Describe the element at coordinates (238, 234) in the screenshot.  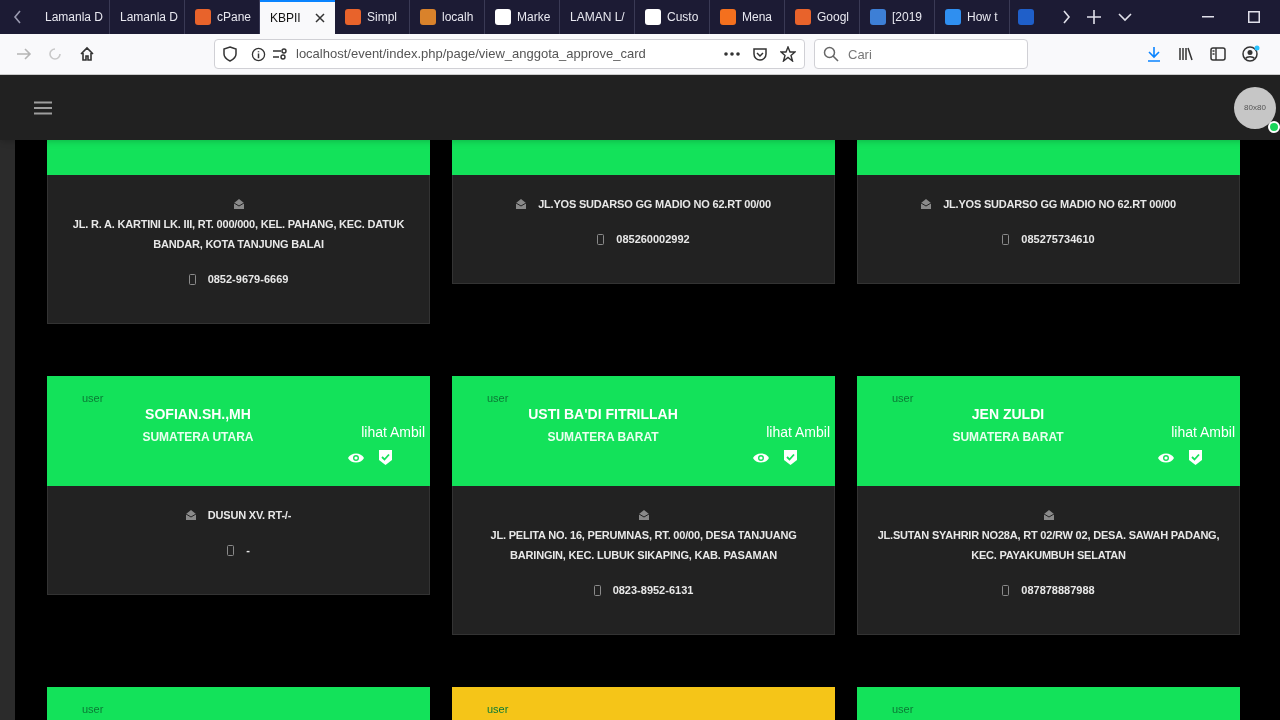
I see `member-address: JL. R. A. KARTINI LK. III, RT. 000/000, KEL. PAHANG, KEC. DATUK BANDAR, KOTA TANJUNG BALAI` at that location.